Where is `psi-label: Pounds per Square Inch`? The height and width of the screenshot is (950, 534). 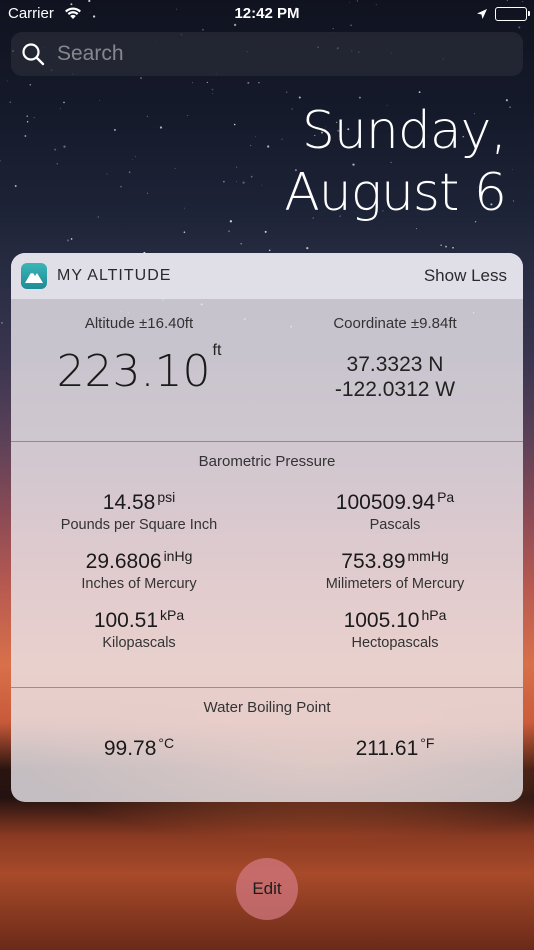 psi-label: Pounds per Square Inch is located at coordinates (139, 525).